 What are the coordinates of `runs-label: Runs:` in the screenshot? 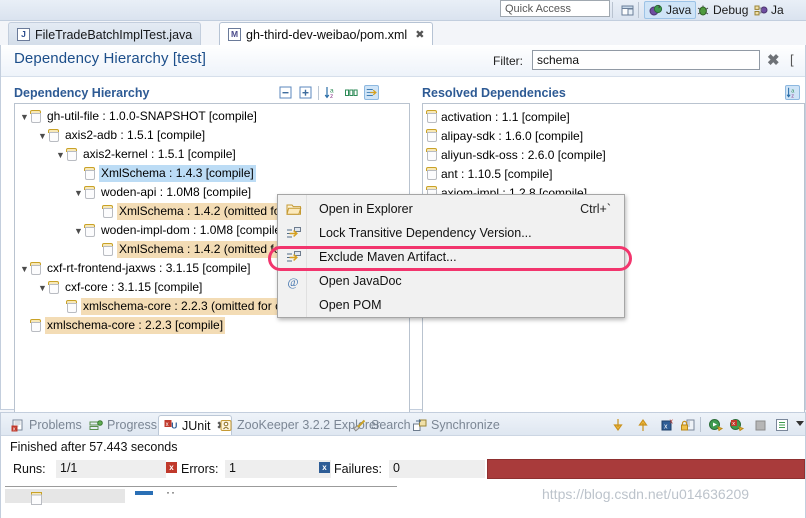 It's located at (29, 469).